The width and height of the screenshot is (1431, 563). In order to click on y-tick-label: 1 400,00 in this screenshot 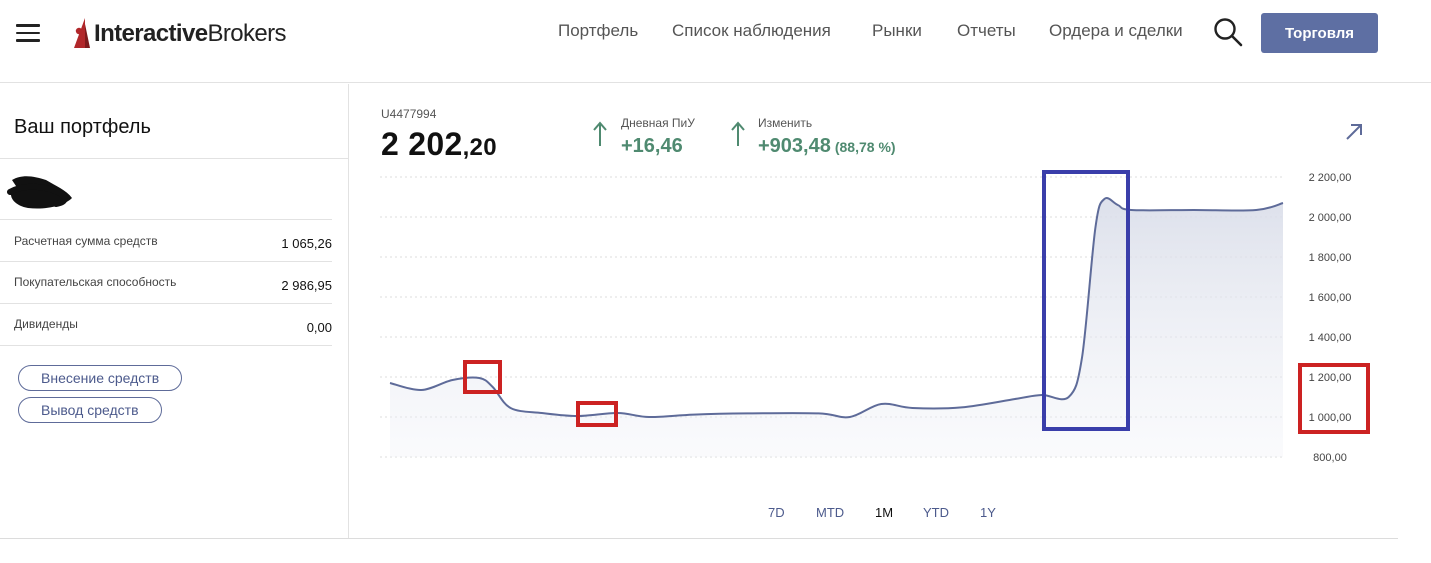, I will do `click(1330, 338)`.